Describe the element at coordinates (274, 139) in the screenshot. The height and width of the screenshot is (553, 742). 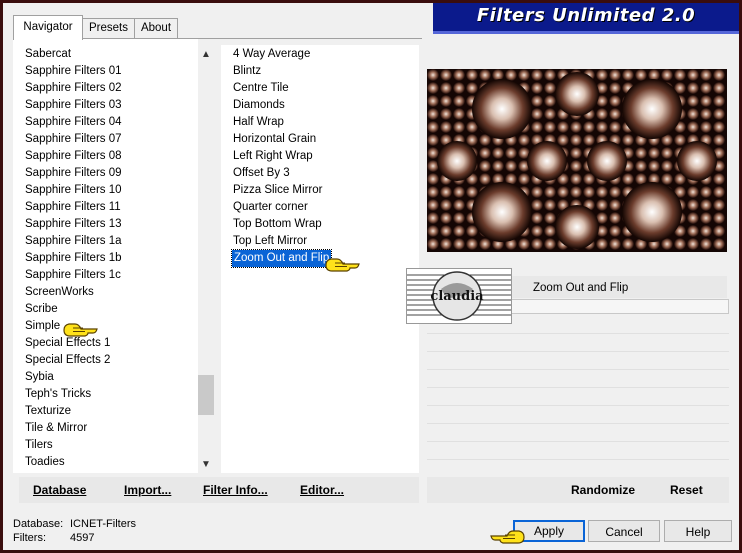
I see `filter-item: Horizontal Grain` at that location.